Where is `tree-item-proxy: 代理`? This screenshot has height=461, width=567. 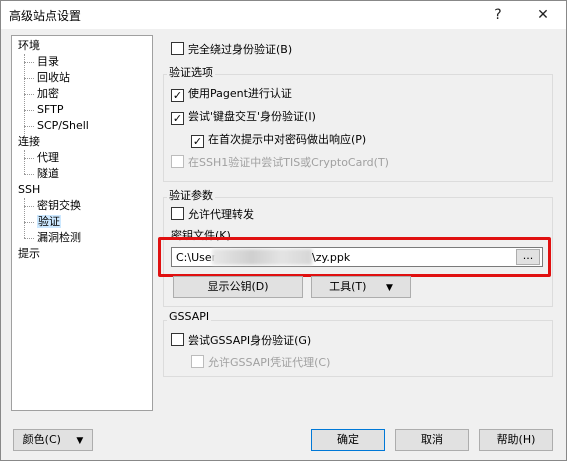 tree-item-proxy: 代理 is located at coordinates (48, 158).